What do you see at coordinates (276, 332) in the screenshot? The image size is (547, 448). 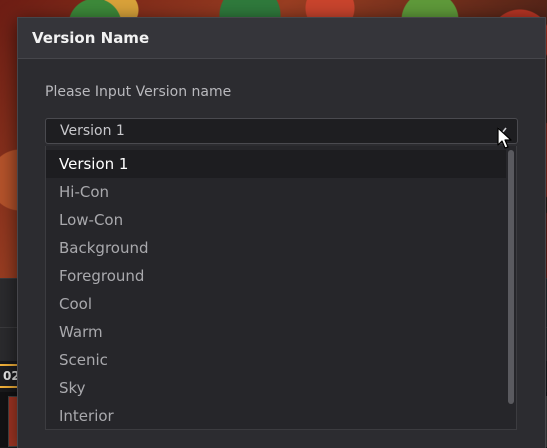 I see `dropdown-option: Warm` at bounding box center [276, 332].